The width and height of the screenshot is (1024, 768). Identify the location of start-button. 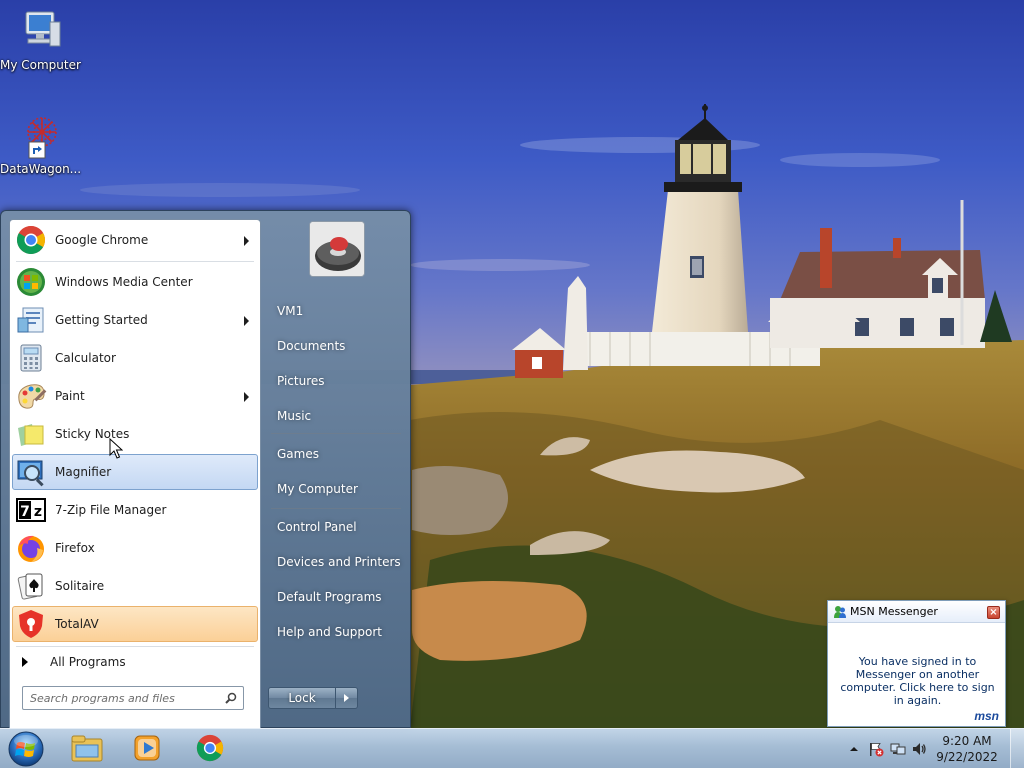
(26, 749).